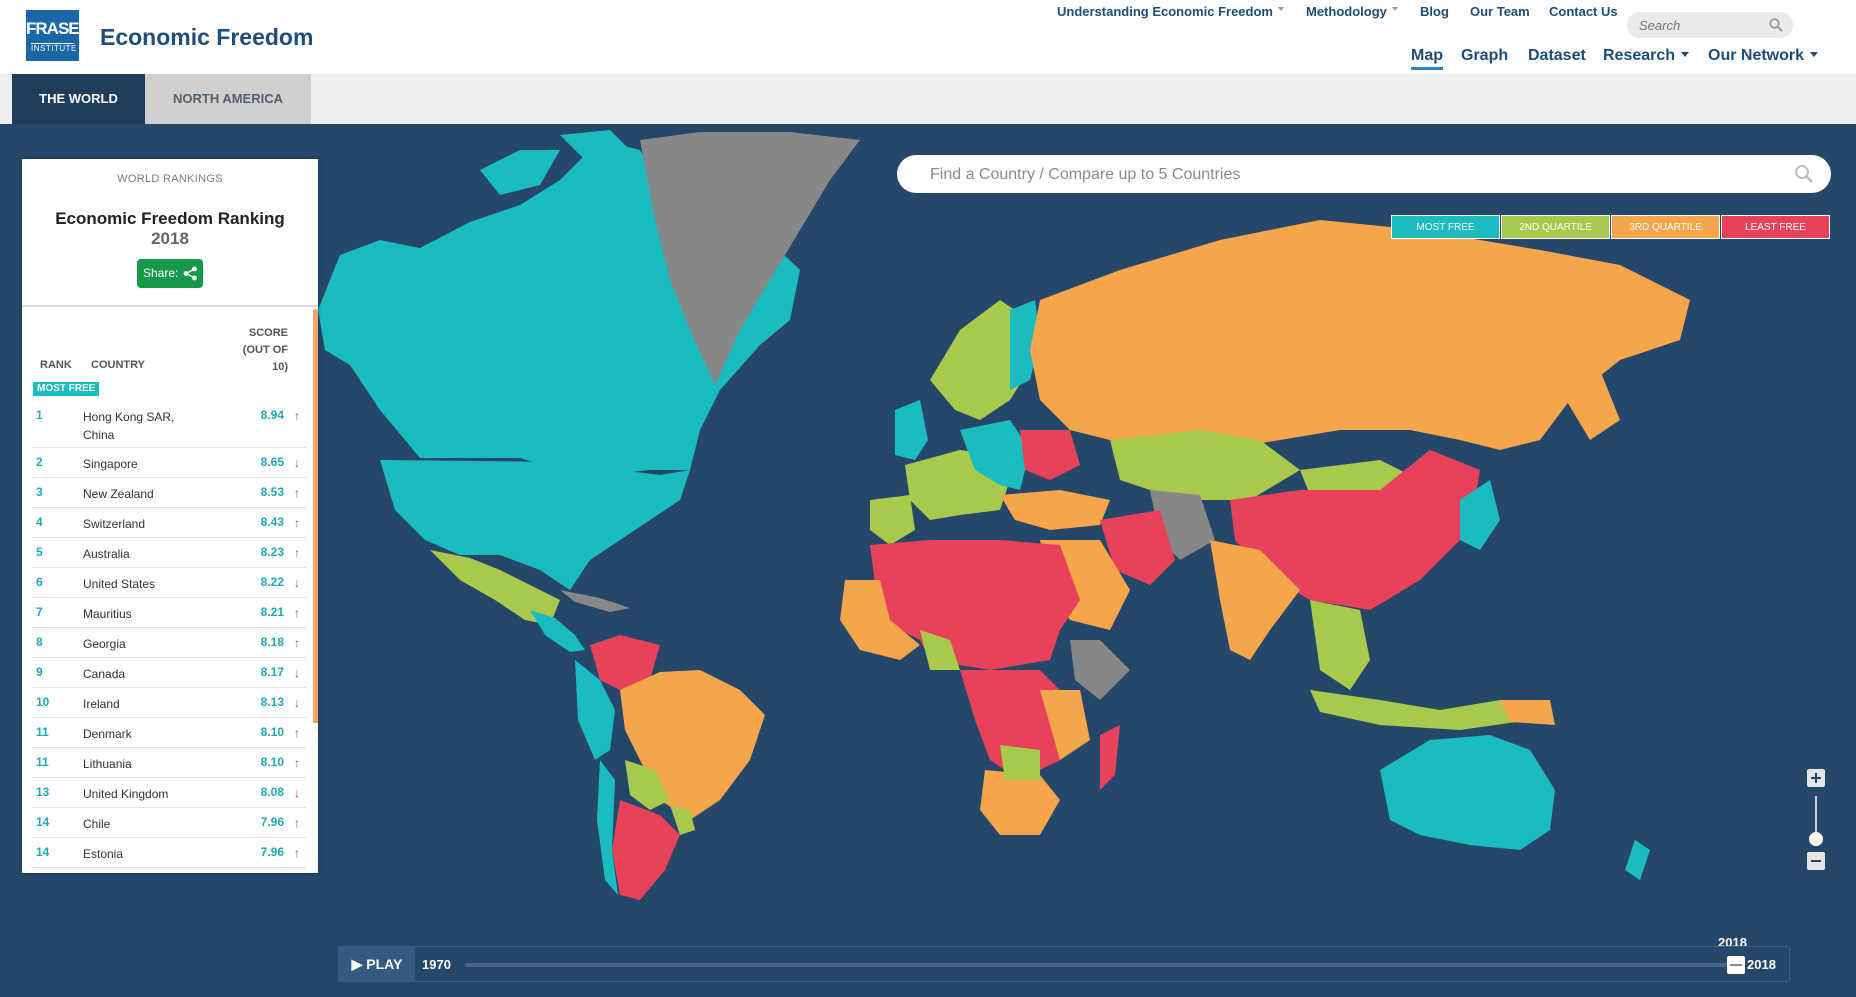  I want to click on ranking-score: 8.21, so click(272, 612).